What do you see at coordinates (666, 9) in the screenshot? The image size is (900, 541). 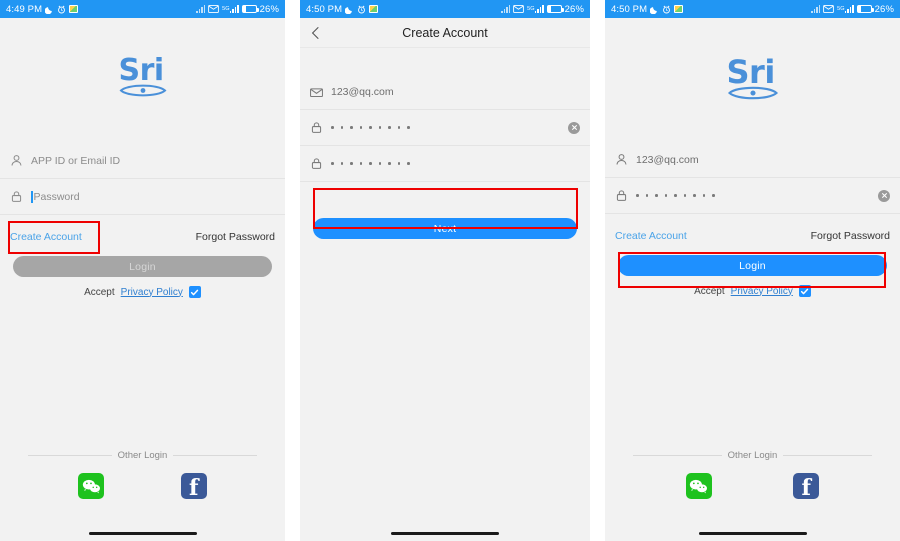 I see `alarm-icon` at bounding box center [666, 9].